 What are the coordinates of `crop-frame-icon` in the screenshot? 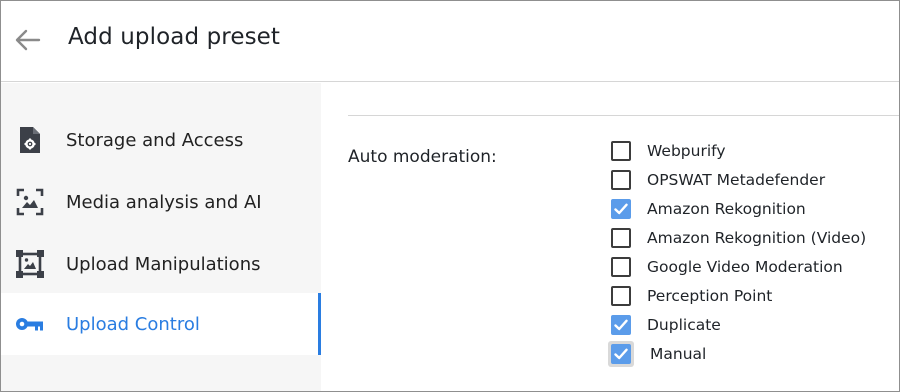 It's located at (30, 264).